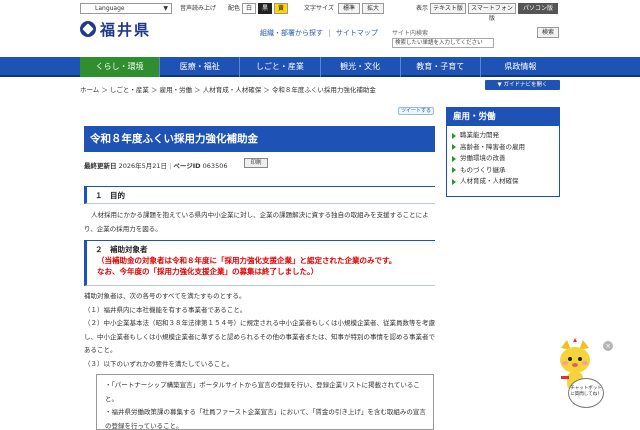  I want to click on text-version-button: テキスト版, so click(448, 8).